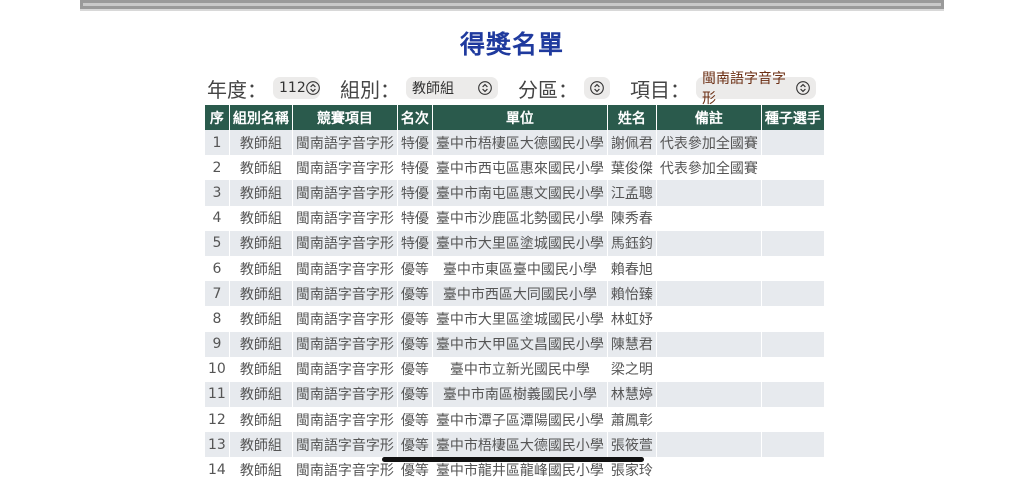 This screenshot has height=483, width=1024. I want to click on cell-seq: 12, so click(217, 420).